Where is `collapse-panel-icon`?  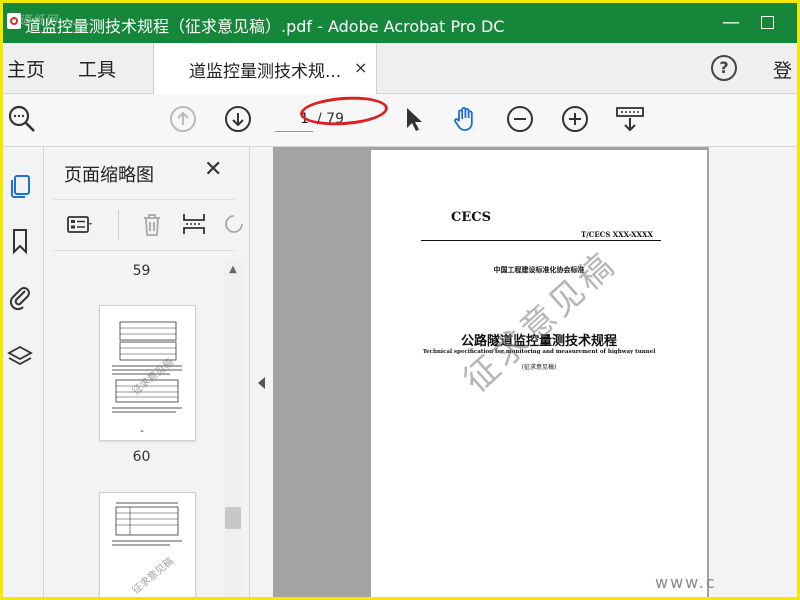
collapse-panel-icon is located at coordinates (261, 383).